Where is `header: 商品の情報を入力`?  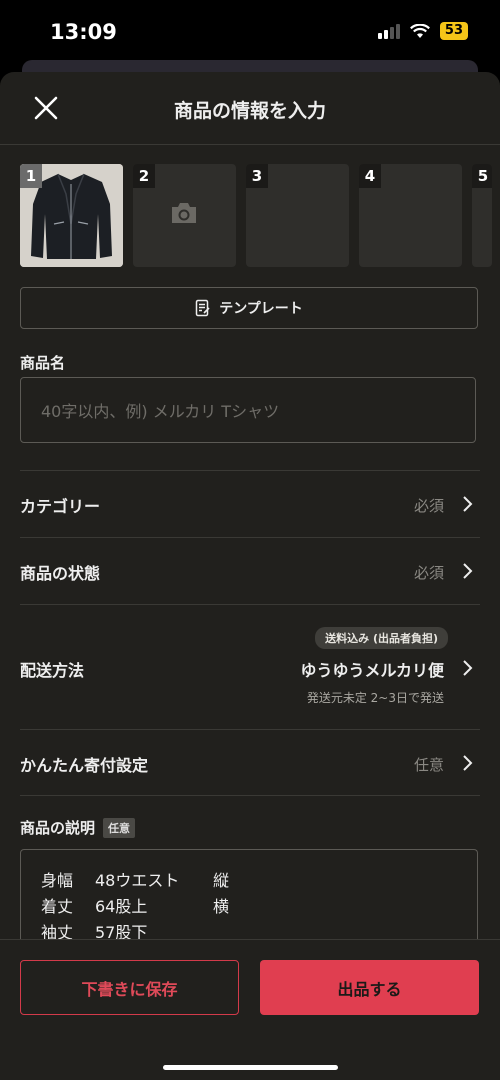 header: 商品の情報を入力 is located at coordinates (250, 108).